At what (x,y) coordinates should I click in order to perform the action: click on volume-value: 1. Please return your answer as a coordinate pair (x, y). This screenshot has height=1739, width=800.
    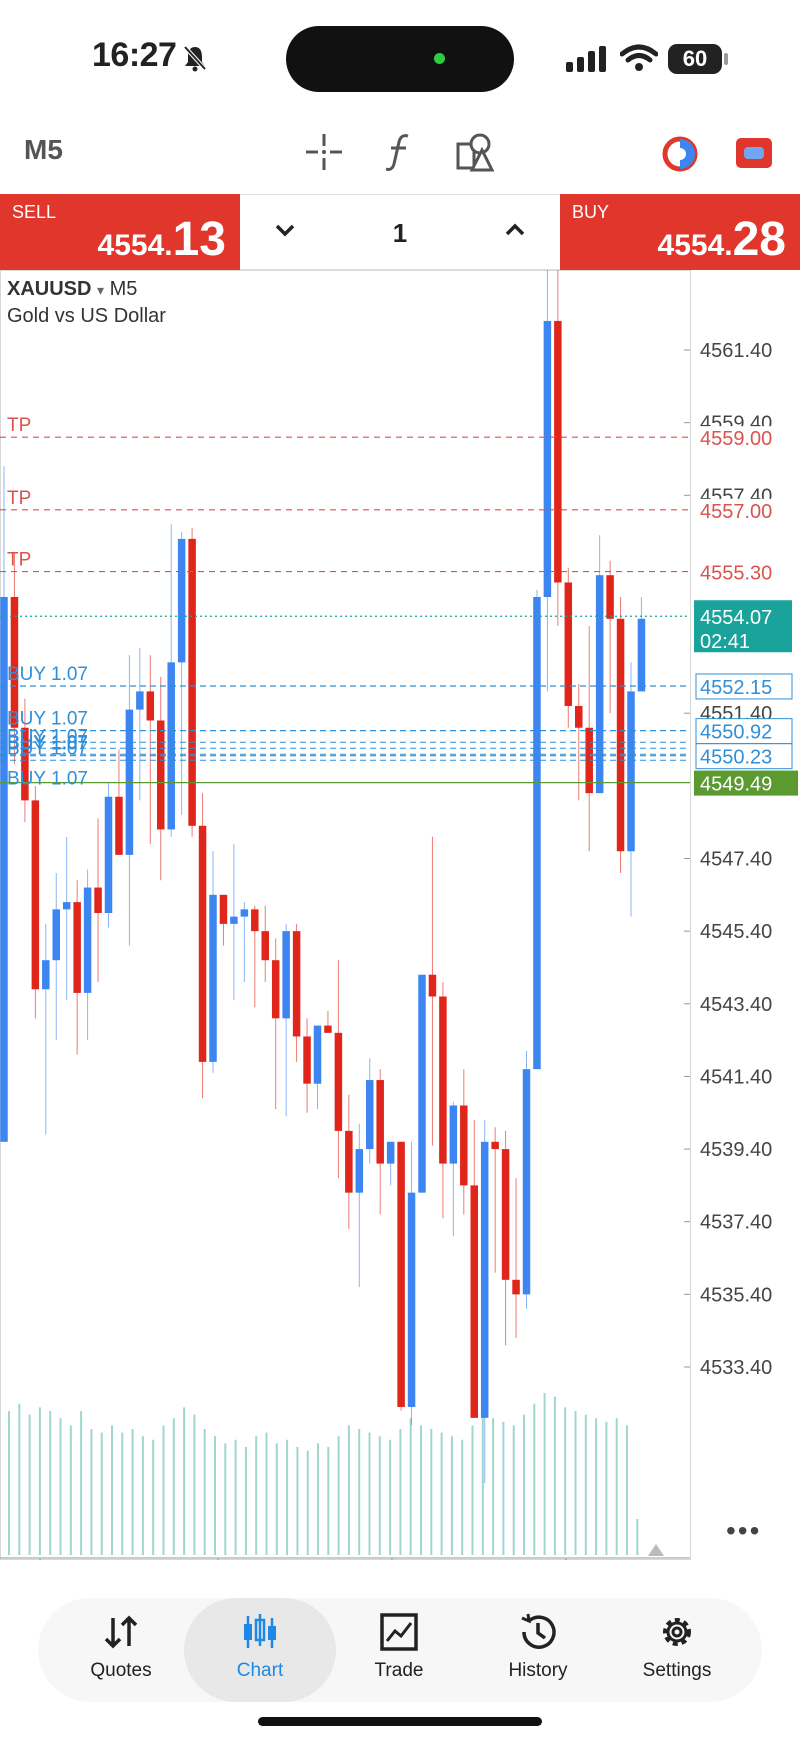
    Looking at the image, I should click on (400, 233).